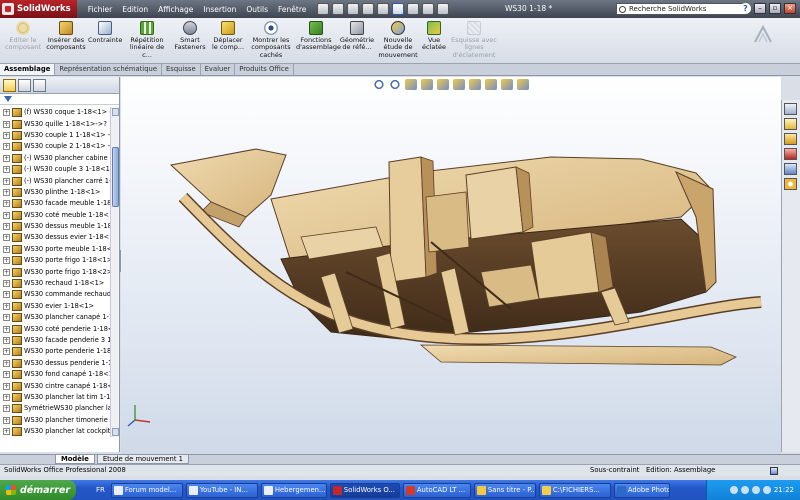 Image resolution: width=800 pixels, height=500 pixels. Describe the element at coordinates (181, 69) in the screenshot. I see `tab-esquisse: Esquisse` at that location.